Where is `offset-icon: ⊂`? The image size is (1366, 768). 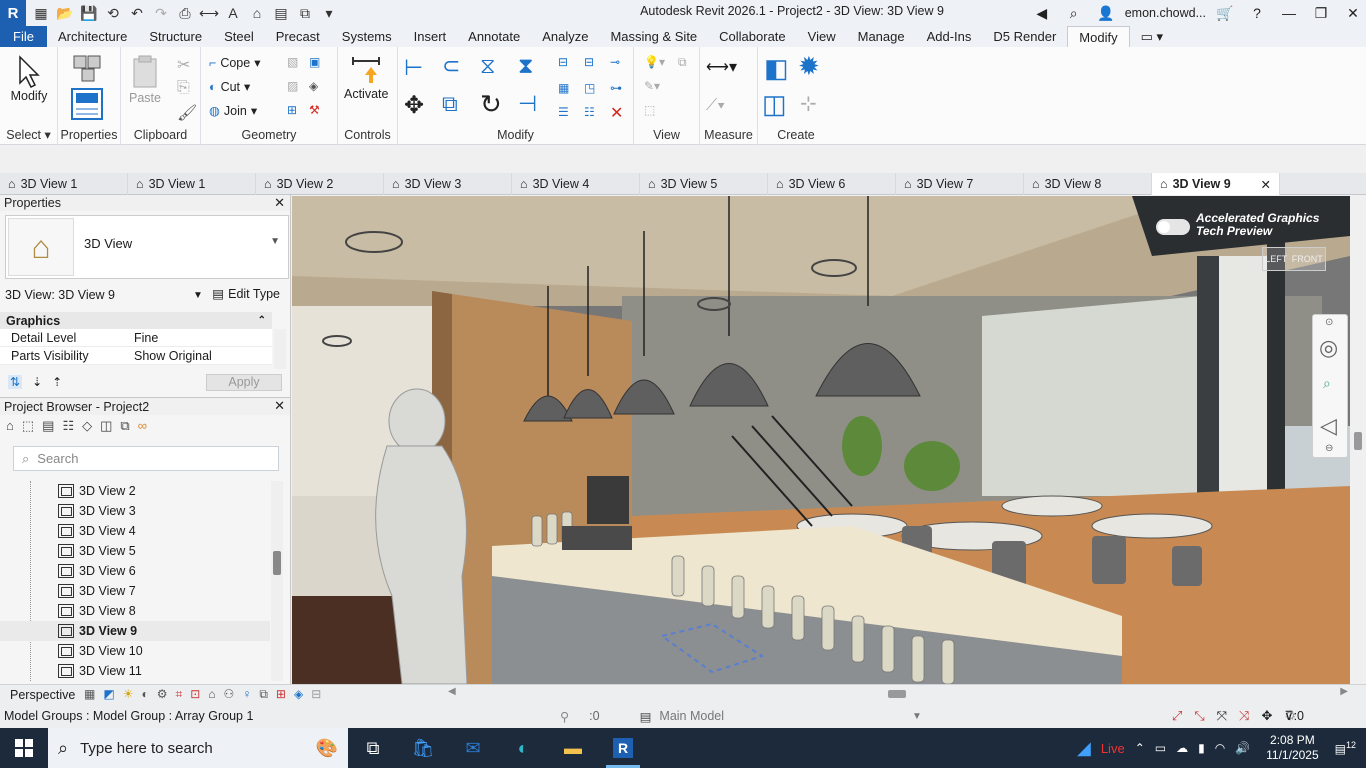 offset-icon: ⊂ is located at coordinates (451, 66).